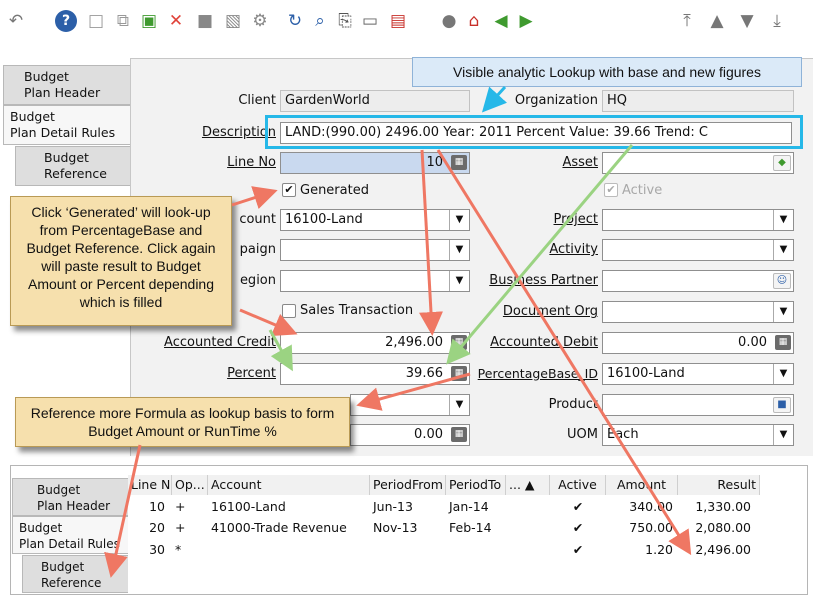 Image resolution: width=813 pixels, height=599 pixels. What do you see at coordinates (334, 190) in the screenshot?
I see `generated-label: Generated` at bounding box center [334, 190].